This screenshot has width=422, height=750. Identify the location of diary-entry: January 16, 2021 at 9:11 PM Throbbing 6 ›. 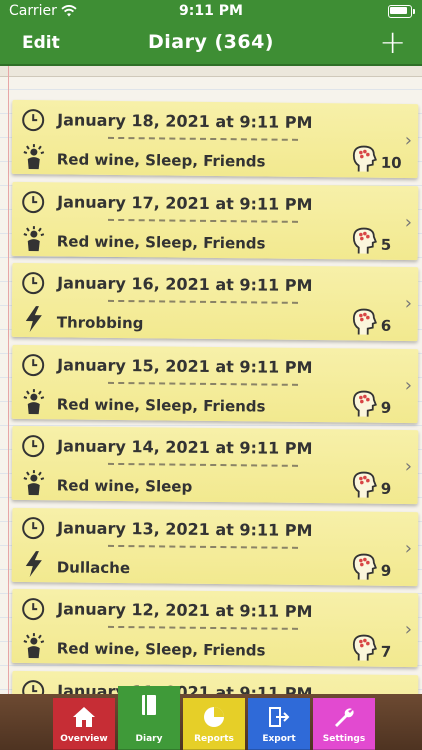
(215, 302).